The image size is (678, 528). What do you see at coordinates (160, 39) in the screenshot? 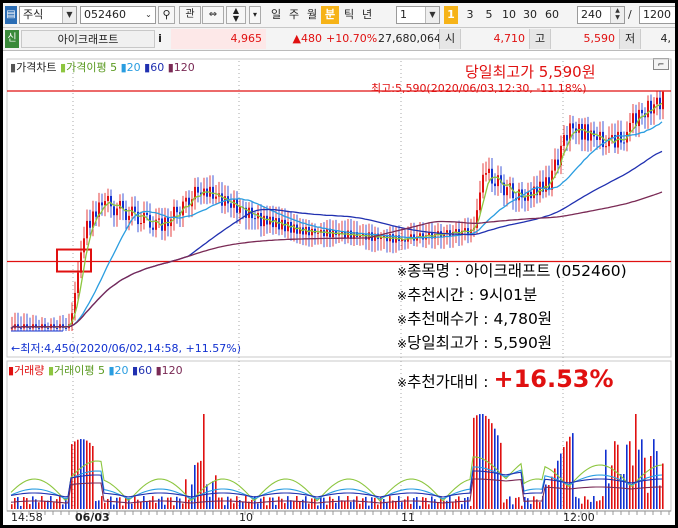
I see `info-button: i` at bounding box center [160, 39].